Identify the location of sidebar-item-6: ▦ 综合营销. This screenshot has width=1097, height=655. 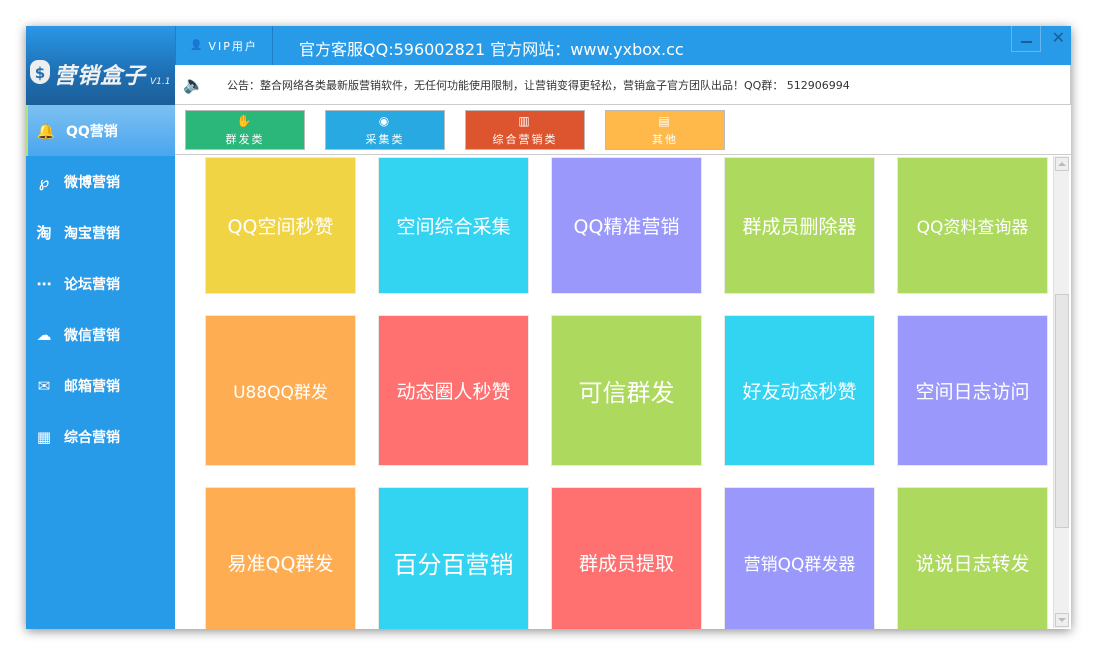
(100, 436).